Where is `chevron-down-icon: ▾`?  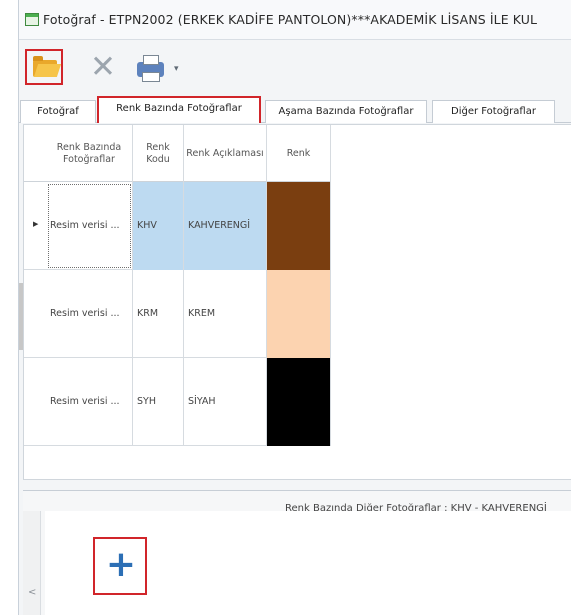
chevron-down-icon: ▾ is located at coordinates (176, 69).